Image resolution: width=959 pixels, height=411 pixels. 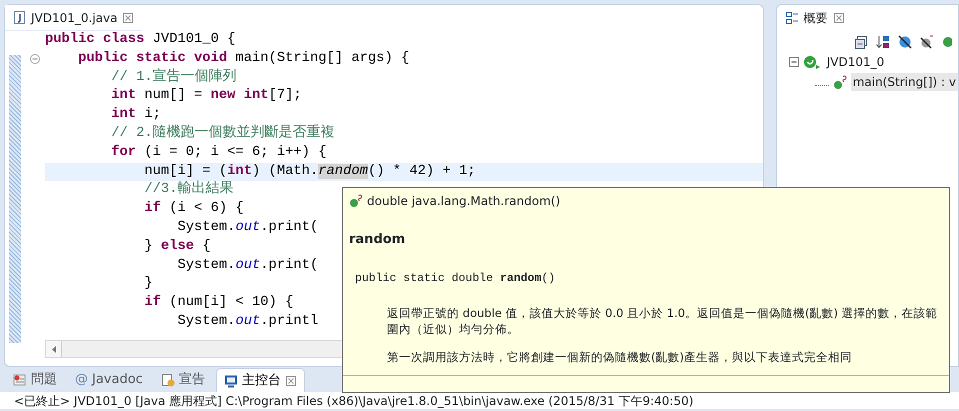 I want to click on description-text: 第一次調用該方法時，它將創建一個新的偽隨機數(亂數)產生器，與以下表達式完全相同, so click(x=620, y=356).